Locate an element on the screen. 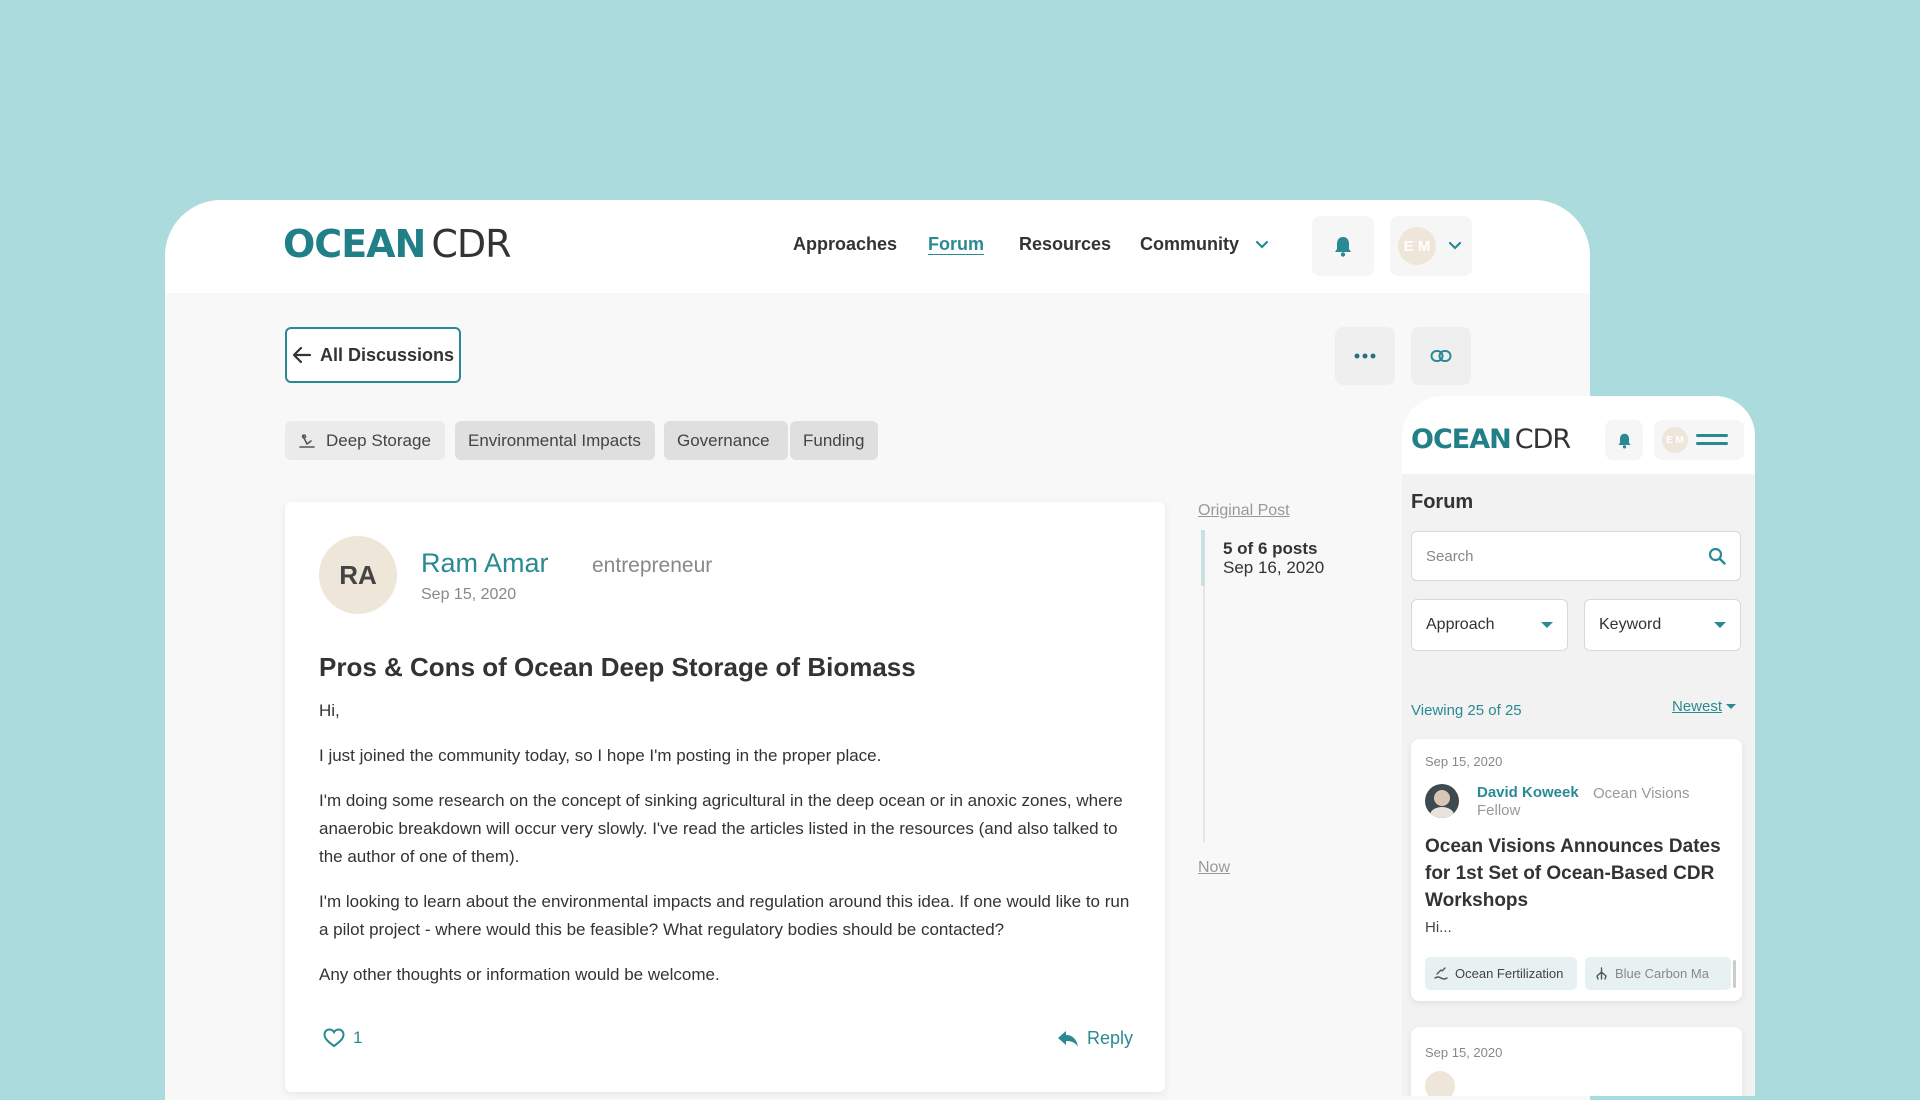 The height and width of the screenshot is (1100, 1920). ellipsis-icon is located at coordinates (1365, 356).